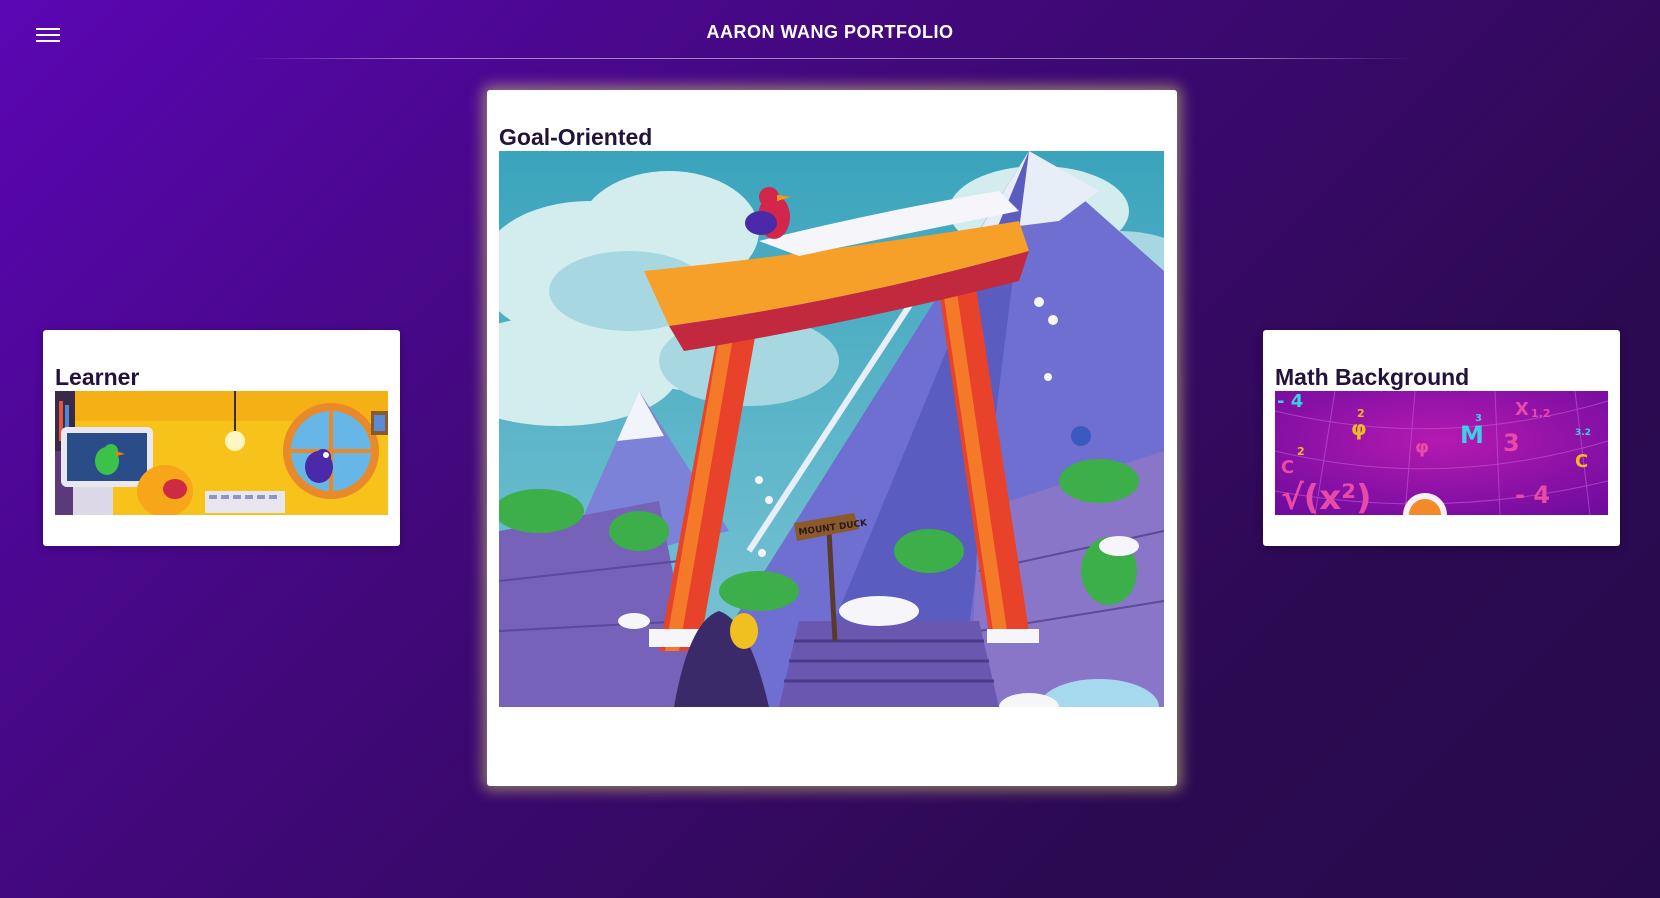  Describe the element at coordinates (1422, 447) in the screenshot. I see `svg-text: φ` at that location.